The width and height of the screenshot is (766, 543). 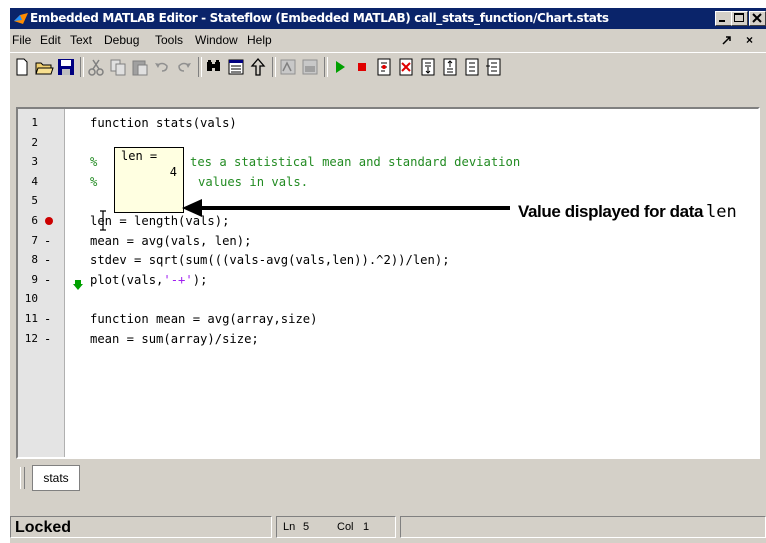 What do you see at coordinates (346, 208) in the screenshot?
I see `annotation-arrow` at bounding box center [346, 208].